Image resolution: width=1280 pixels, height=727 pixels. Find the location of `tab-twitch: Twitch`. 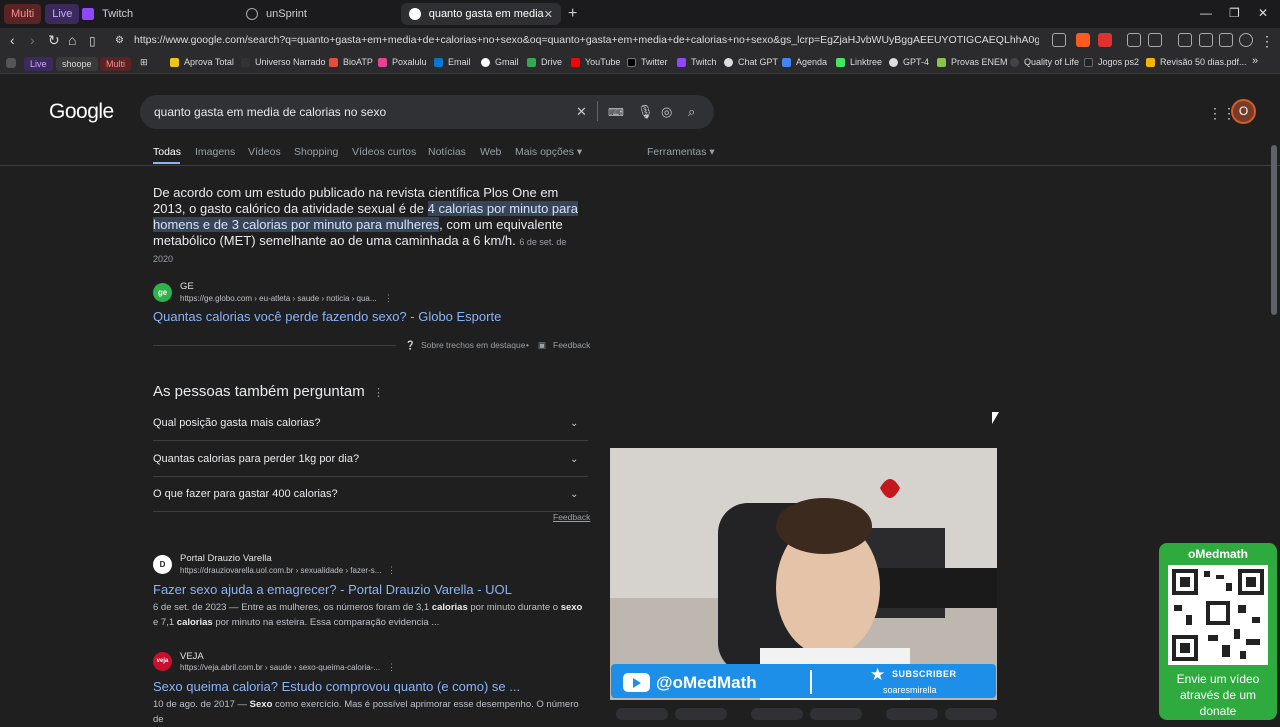

tab-twitch: Twitch is located at coordinates (154, 14).